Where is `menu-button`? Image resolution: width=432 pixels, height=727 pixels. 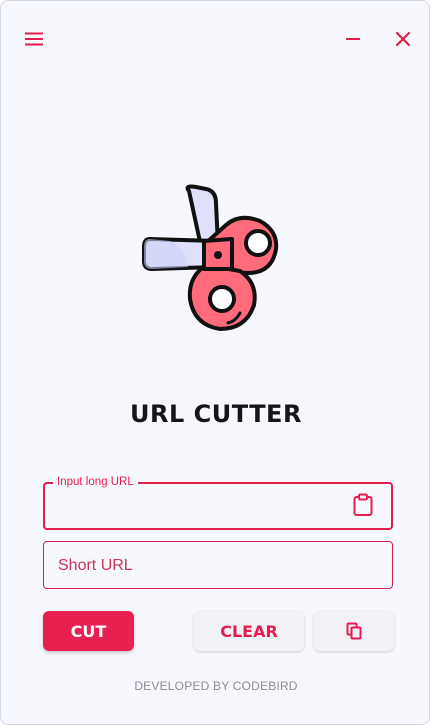 menu-button is located at coordinates (34, 39).